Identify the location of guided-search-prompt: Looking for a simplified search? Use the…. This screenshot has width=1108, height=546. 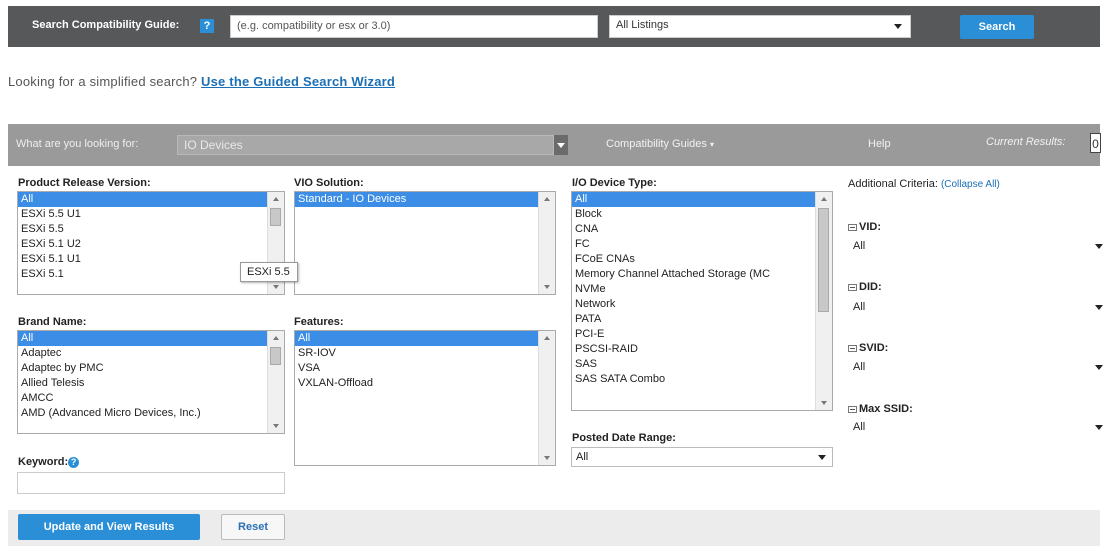
(201, 81).